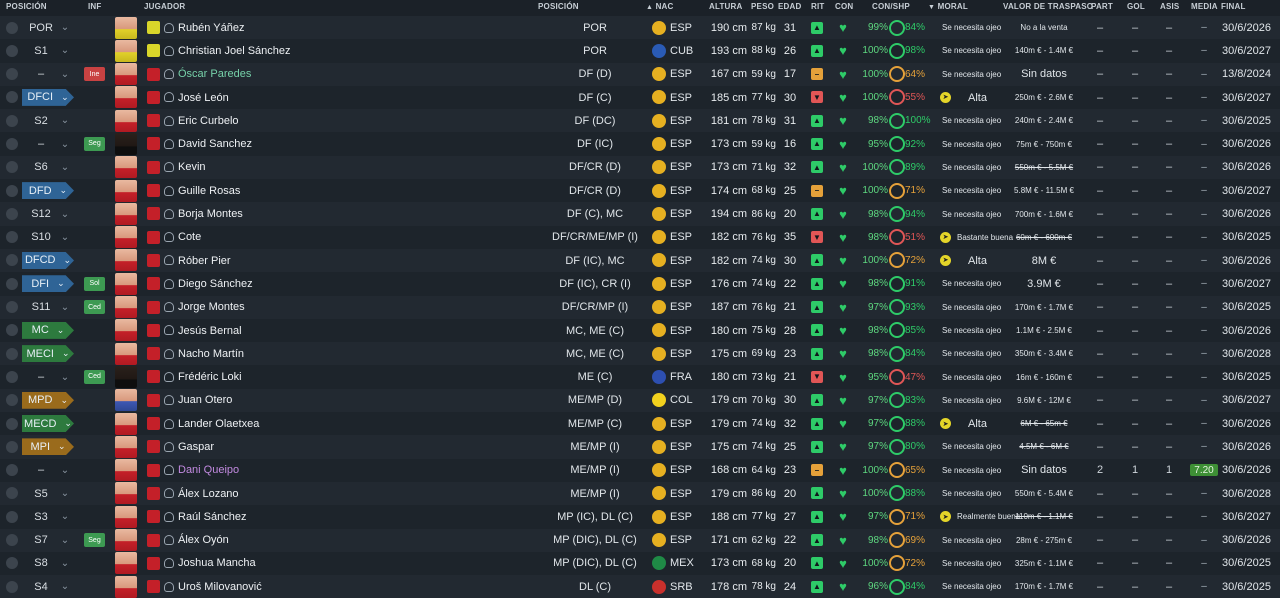 The height and width of the screenshot is (598, 1280). Describe the element at coordinates (328, 260) in the screenshot. I see `player-name: Róber Pier` at that location.